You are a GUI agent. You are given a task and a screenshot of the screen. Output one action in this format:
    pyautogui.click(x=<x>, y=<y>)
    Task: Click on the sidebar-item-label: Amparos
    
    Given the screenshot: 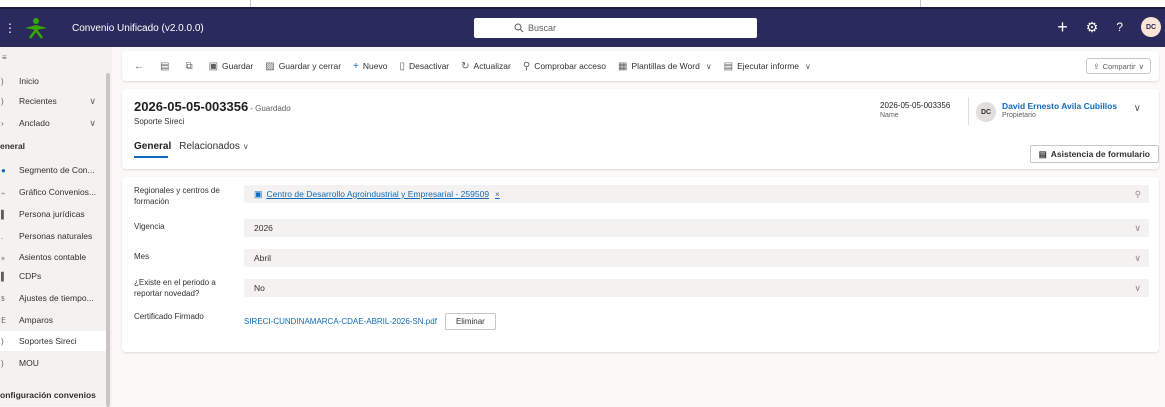 What is the action you would take?
    pyautogui.click(x=36, y=320)
    